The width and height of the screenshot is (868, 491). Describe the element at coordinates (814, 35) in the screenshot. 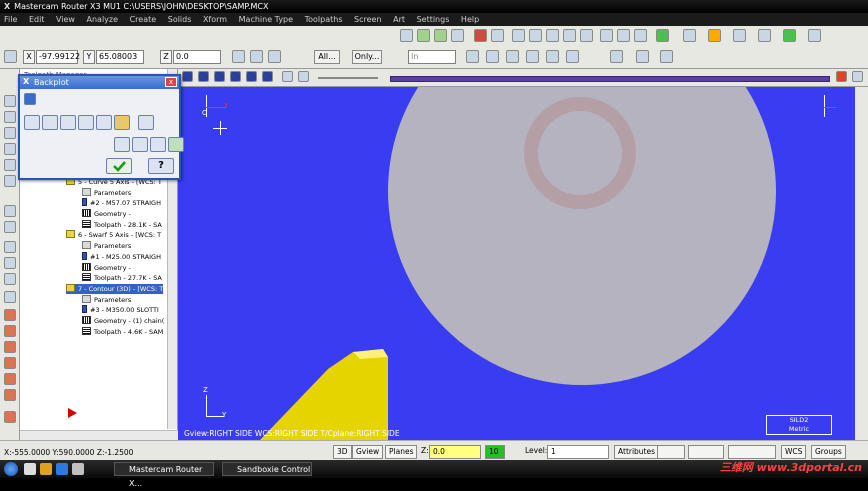

I see `chamfer-icon` at that location.